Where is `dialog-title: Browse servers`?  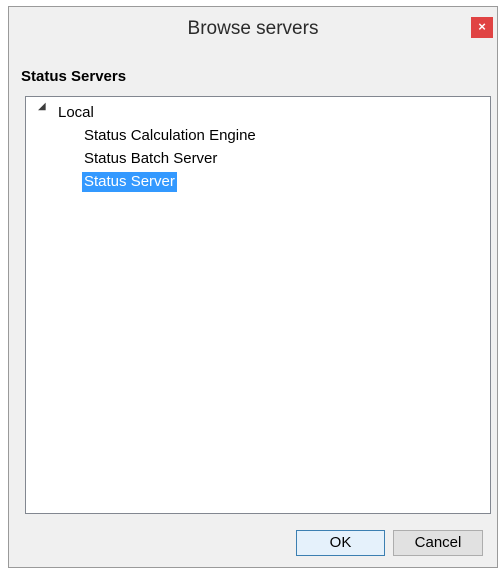
dialog-title: Browse servers is located at coordinates (253, 28).